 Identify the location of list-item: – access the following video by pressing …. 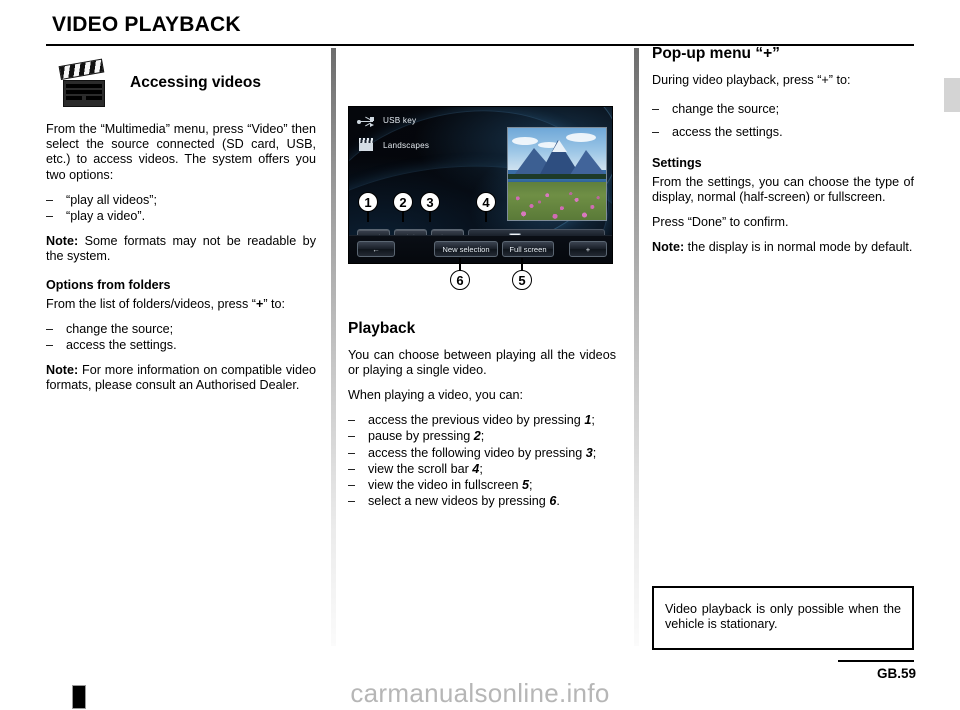
(472, 452).